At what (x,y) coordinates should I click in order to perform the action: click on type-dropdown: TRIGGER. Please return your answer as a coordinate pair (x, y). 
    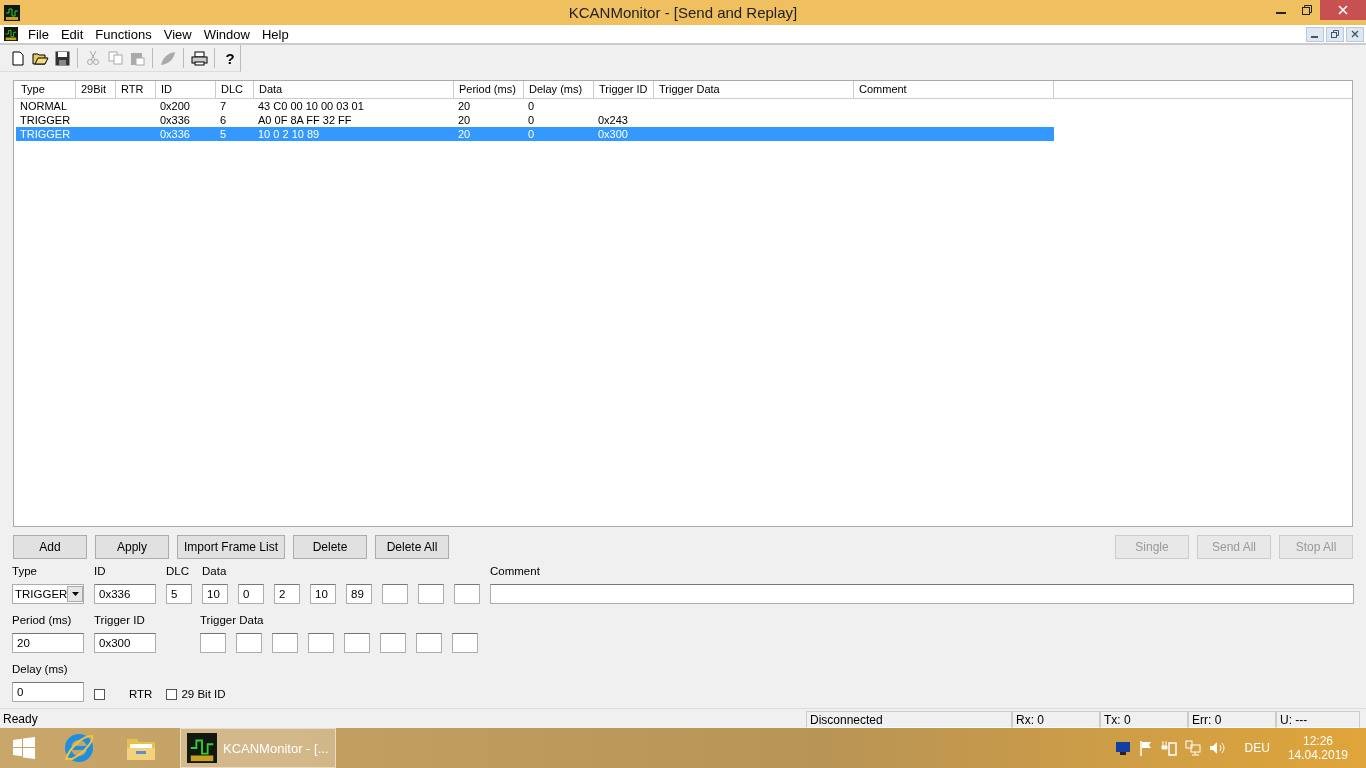
    Looking at the image, I should click on (48, 594).